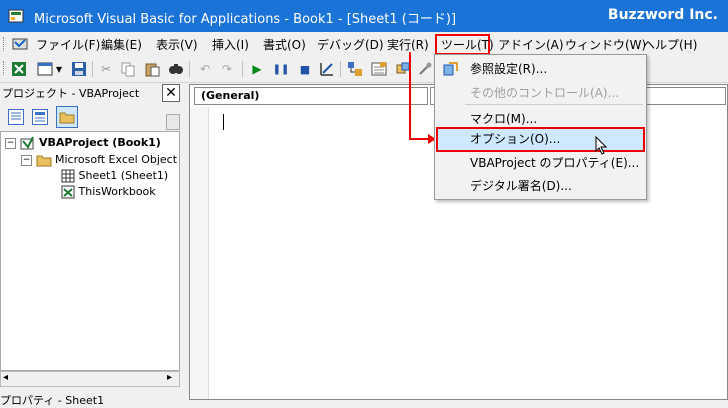  What do you see at coordinates (257, 69) in the screenshot?
I see `run-icon: ▶` at bounding box center [257, 69].